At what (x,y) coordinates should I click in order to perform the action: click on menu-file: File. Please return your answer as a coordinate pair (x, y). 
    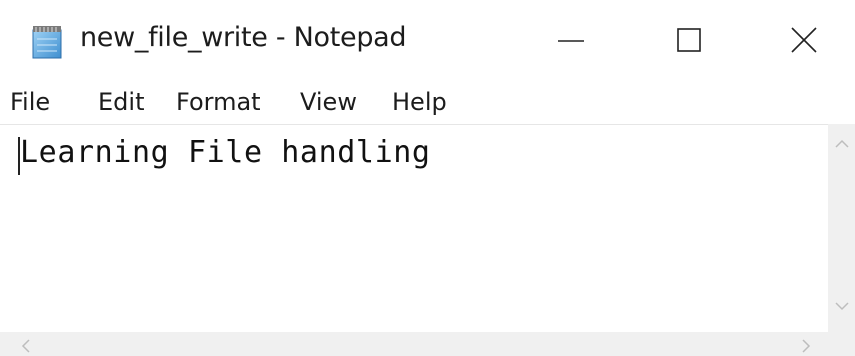
    Looking at the image, I should click on (30, 102).